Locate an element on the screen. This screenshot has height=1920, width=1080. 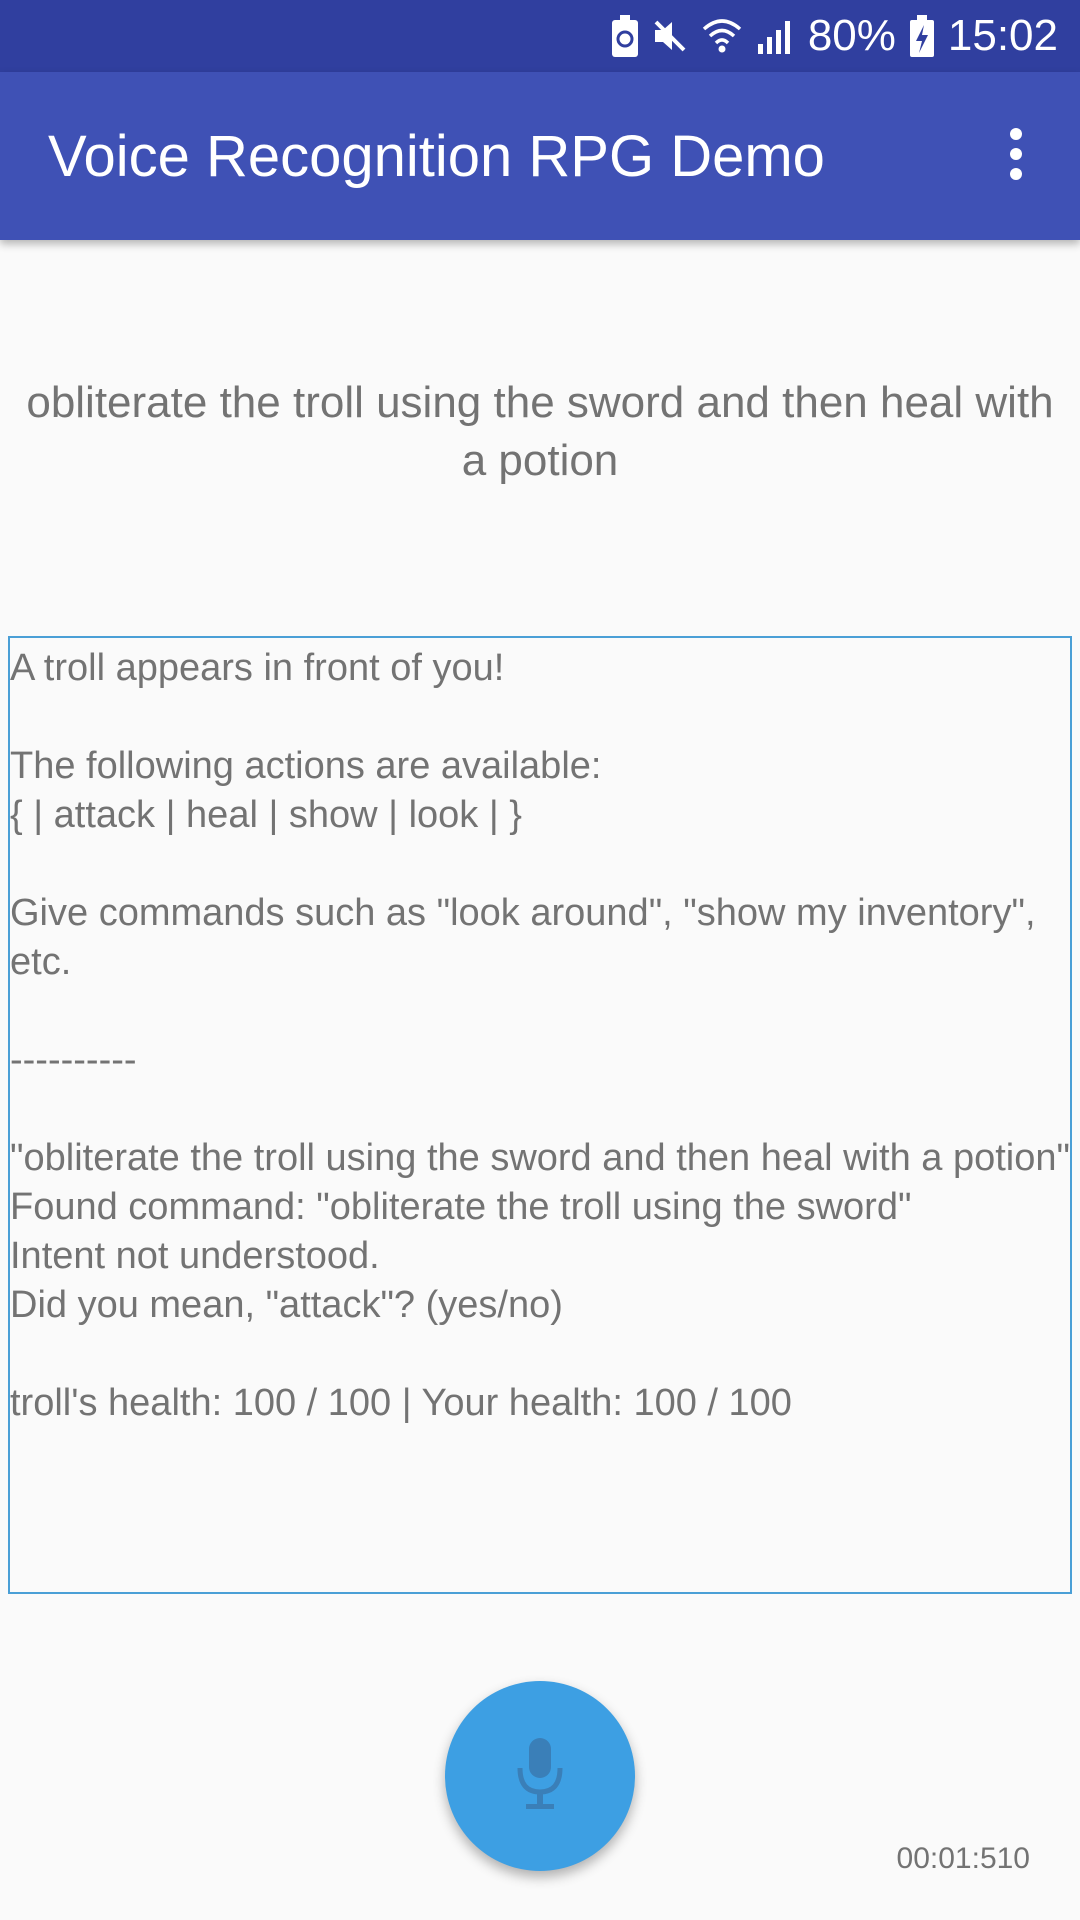
wifi-icon is located at coordinates (722, 36).